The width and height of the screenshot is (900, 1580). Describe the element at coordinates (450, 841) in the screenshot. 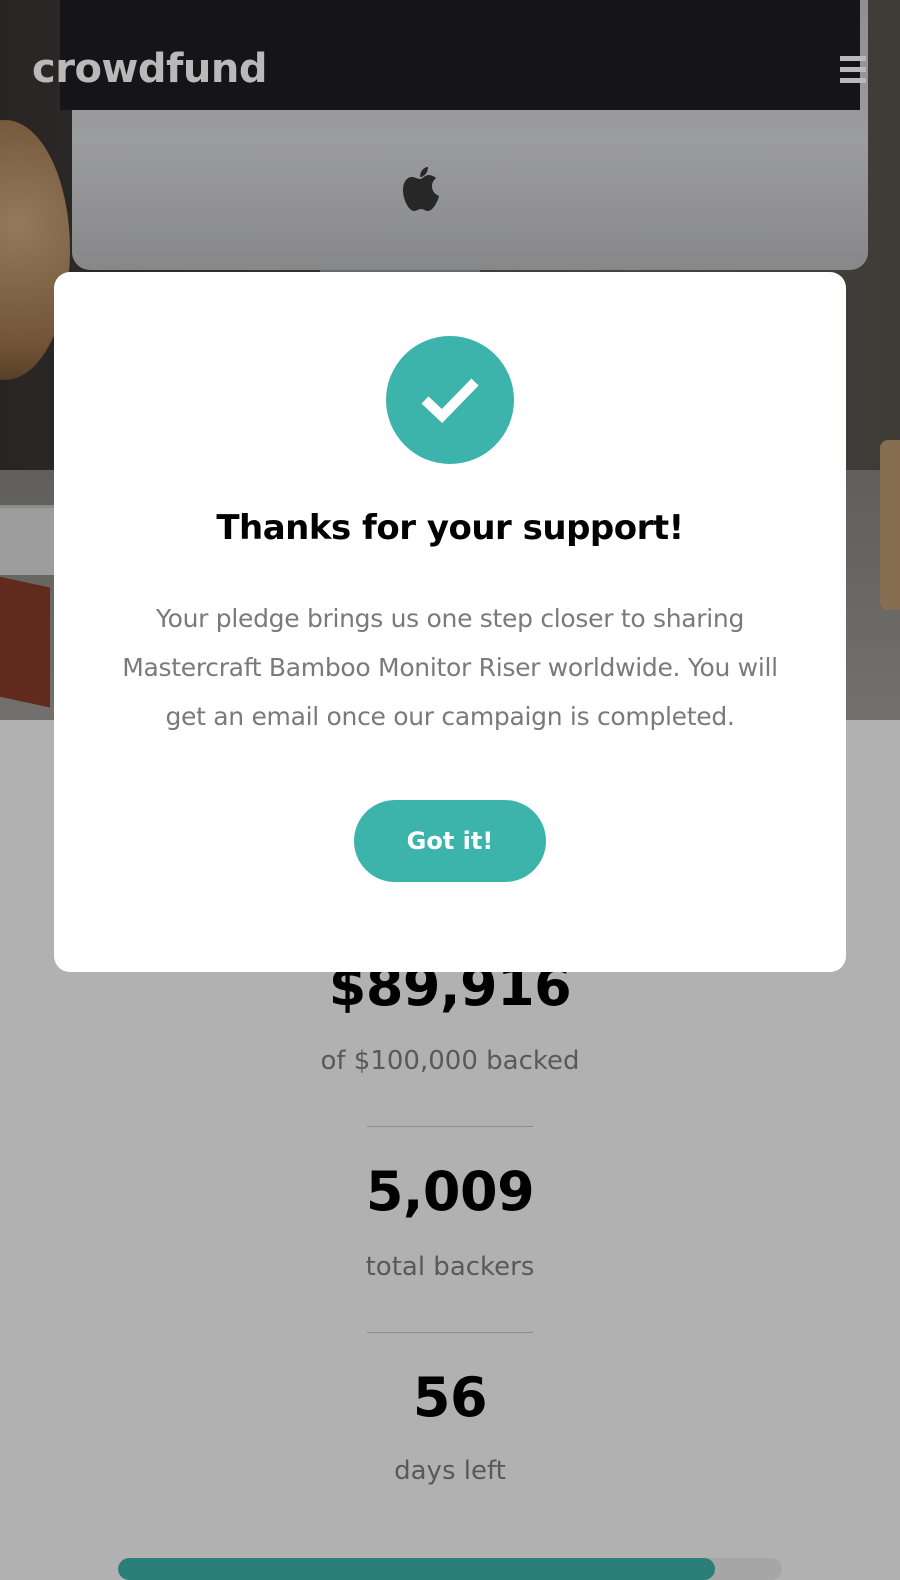

I see `got-it-button: Got it!` at that location.